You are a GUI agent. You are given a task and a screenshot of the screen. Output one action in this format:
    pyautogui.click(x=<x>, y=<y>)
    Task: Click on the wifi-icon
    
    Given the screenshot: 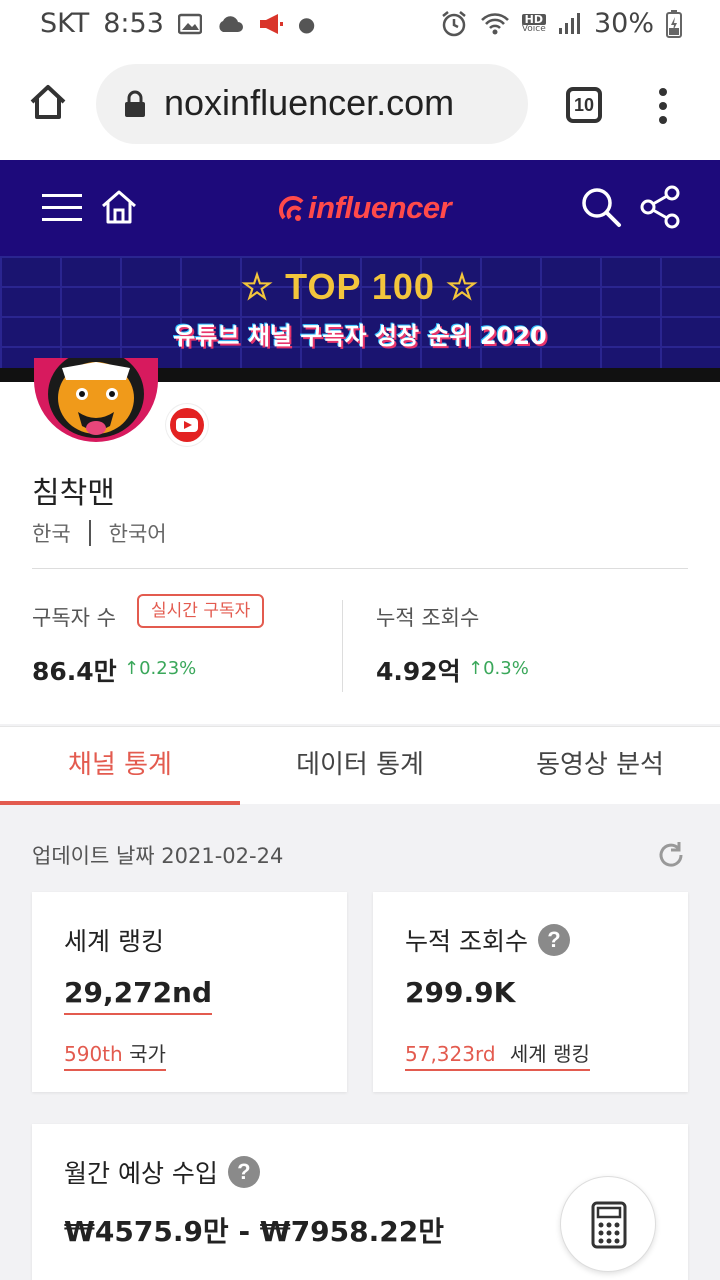 What is the action you would take?
    pyautogui.click(x=494, y=23)
    